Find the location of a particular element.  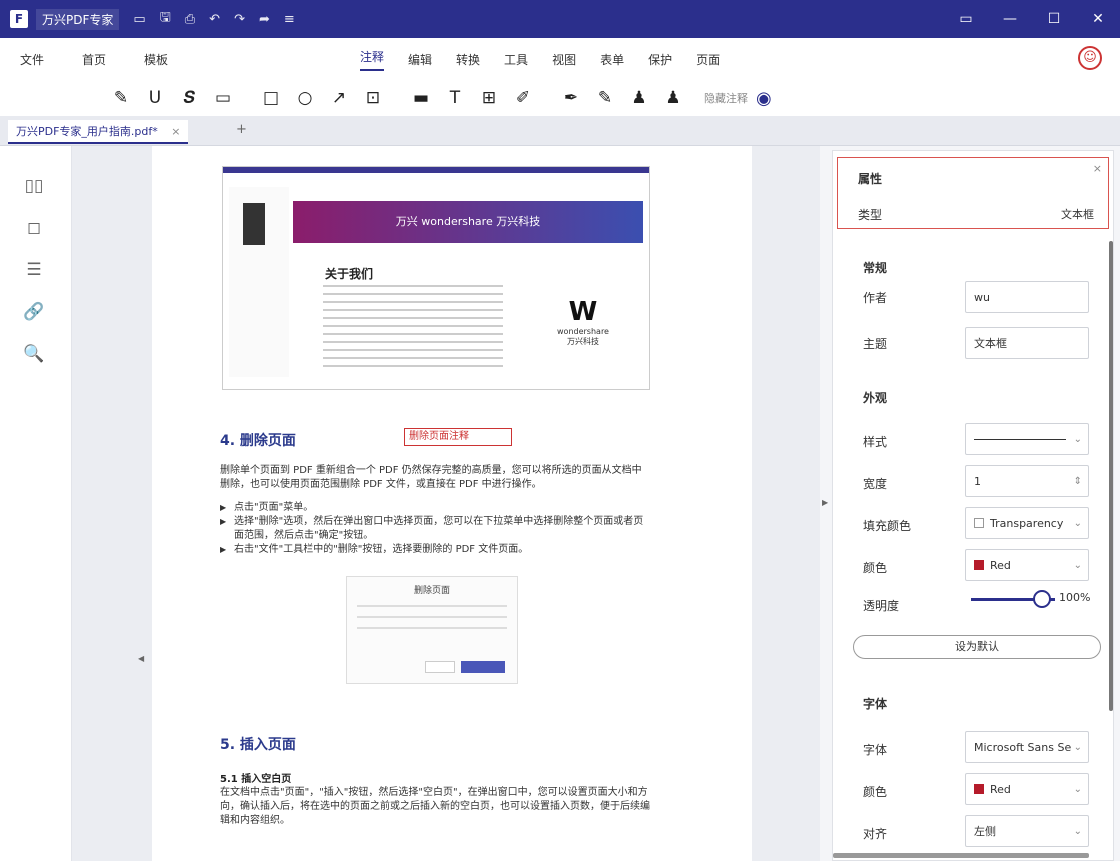

more-icon: ≡ is located at coordinates (289, 19).